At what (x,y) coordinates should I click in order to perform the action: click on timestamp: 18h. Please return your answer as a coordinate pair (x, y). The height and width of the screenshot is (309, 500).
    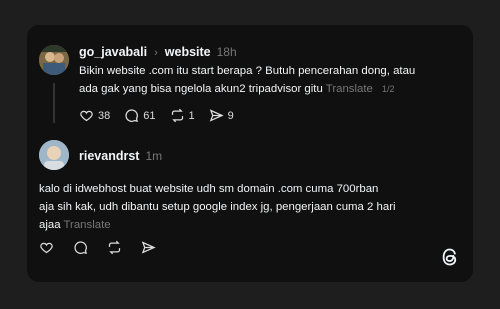
    Looking at the image, I should click on (227, 52).